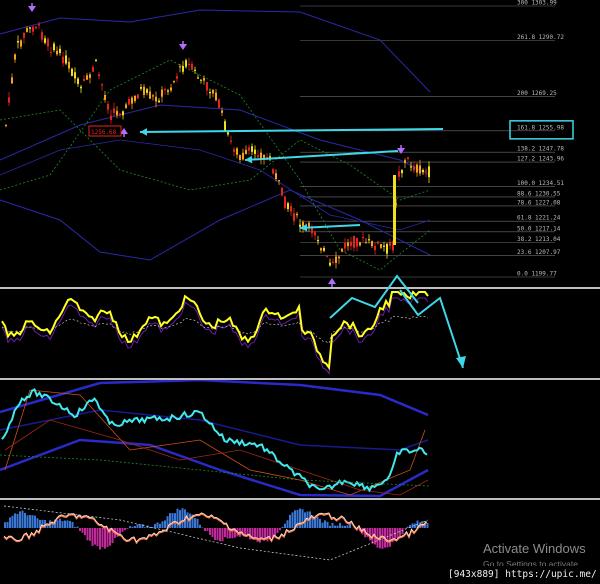  I want to click on osc2-cyan-line, so click(214, 440).